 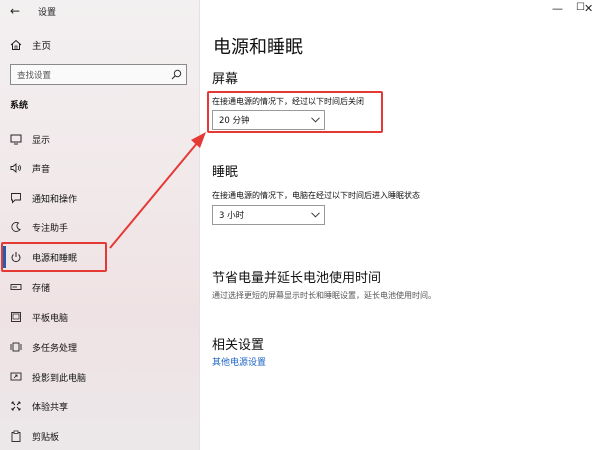 What do you see at coordinates (46, 437) in the screenshot?
I see `sidebar-item-label: 剪贴板` at bounding box center [46, 437].